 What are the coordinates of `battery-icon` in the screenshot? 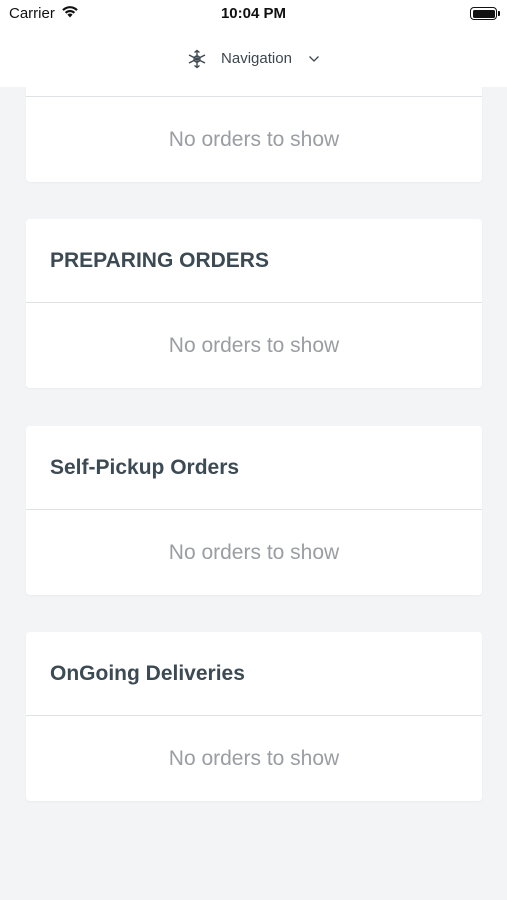 It's located at (485, 13).